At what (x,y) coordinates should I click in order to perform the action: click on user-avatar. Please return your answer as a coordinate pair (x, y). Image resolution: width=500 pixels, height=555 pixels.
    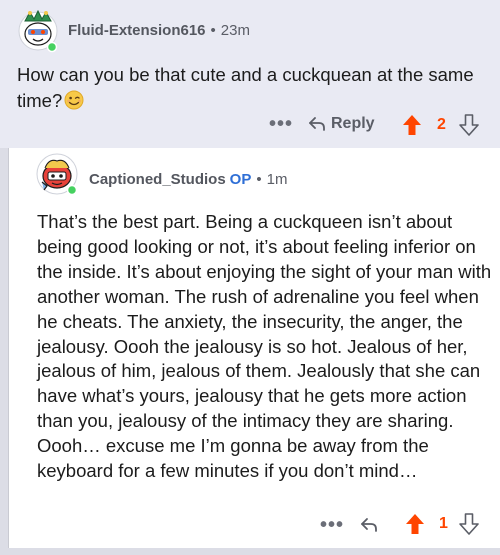
    Looking at the image, I should click on (38, 31).